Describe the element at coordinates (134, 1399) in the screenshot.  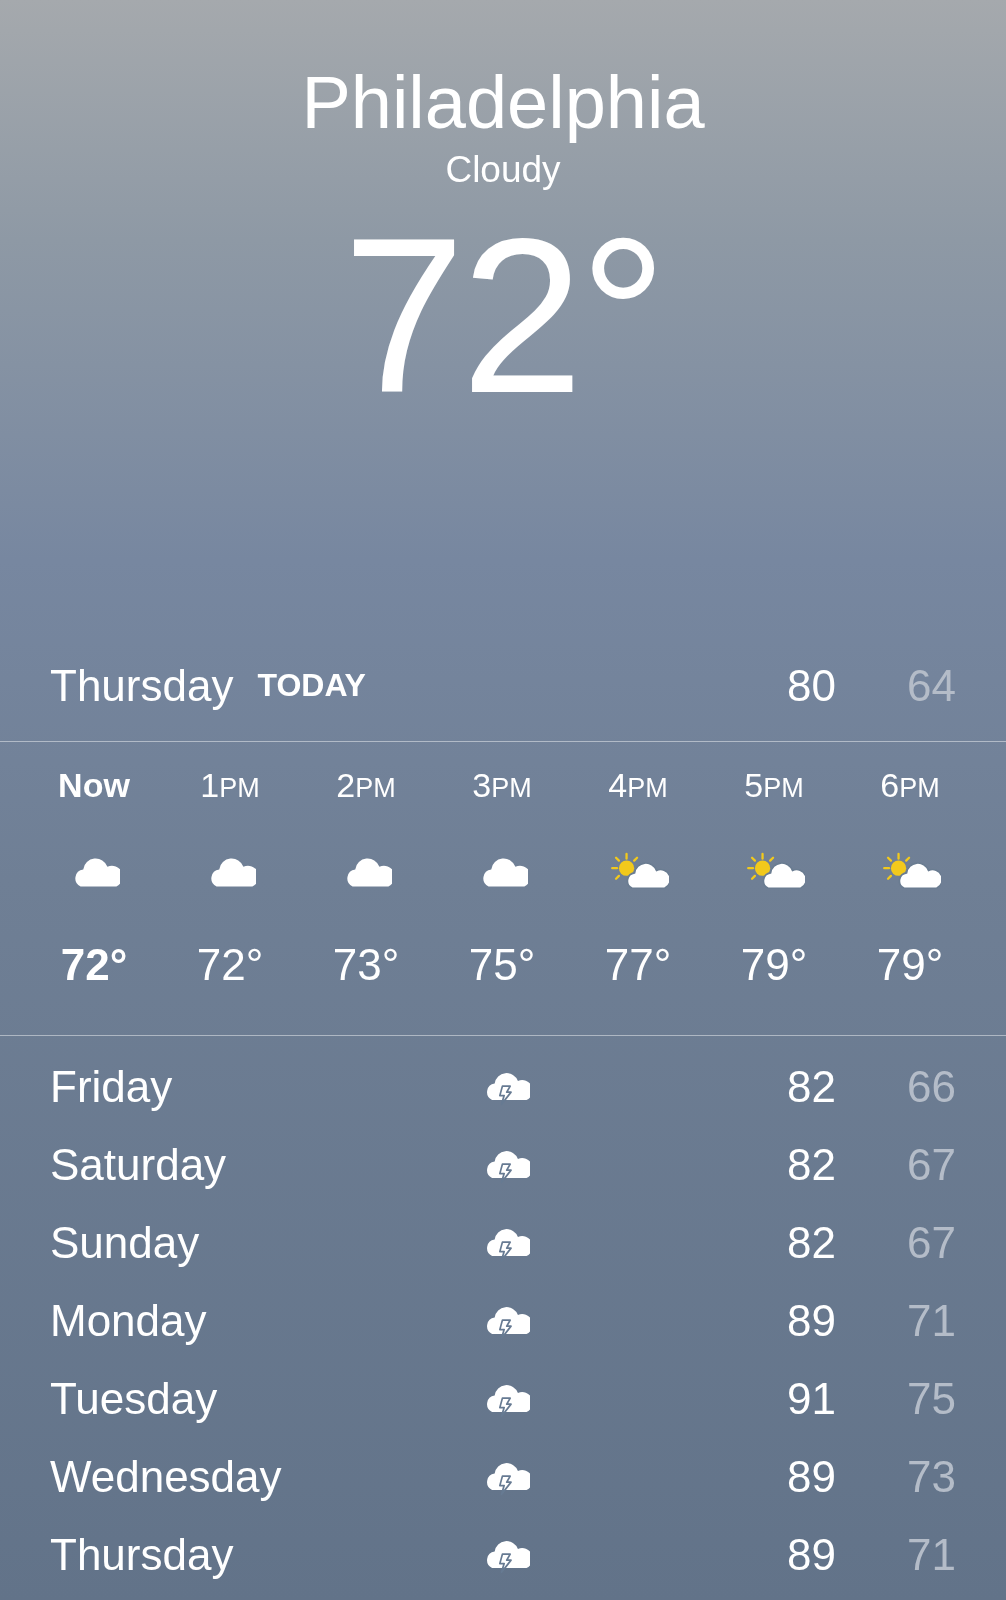
I see `day-name: Tuesday` at that location.